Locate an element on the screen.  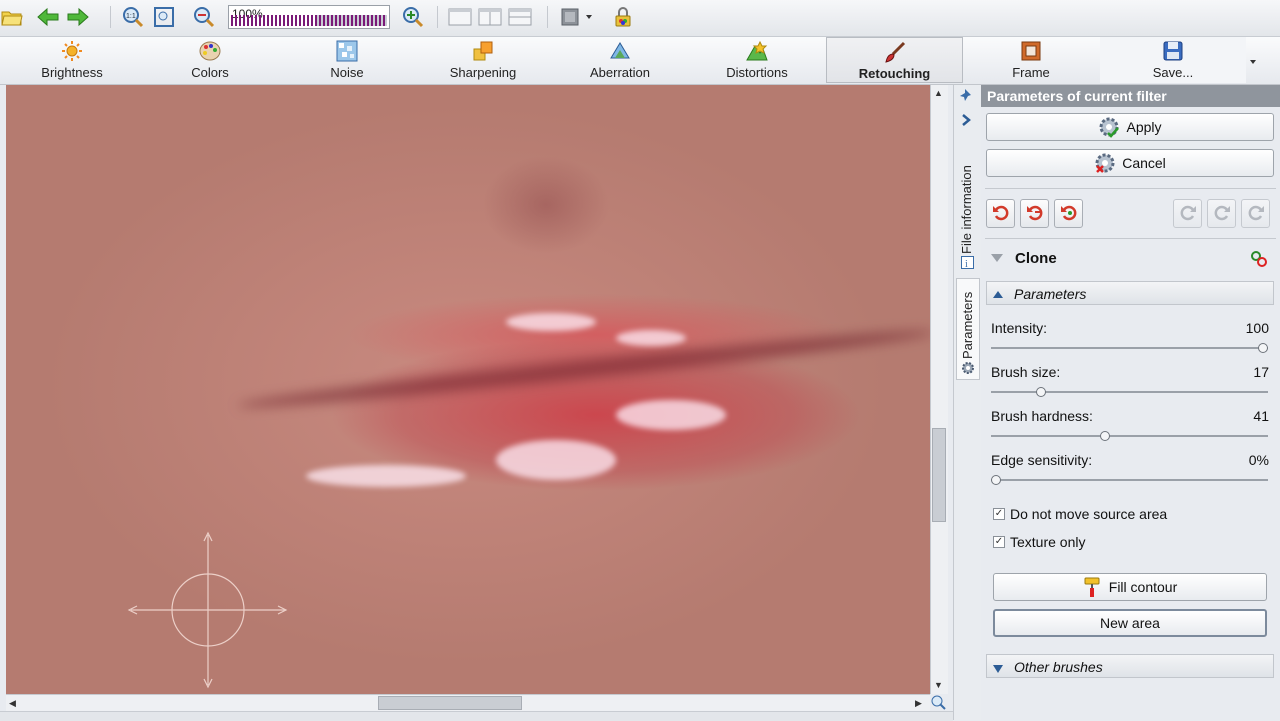
redo-icon is located at coordinates (1256, 213).